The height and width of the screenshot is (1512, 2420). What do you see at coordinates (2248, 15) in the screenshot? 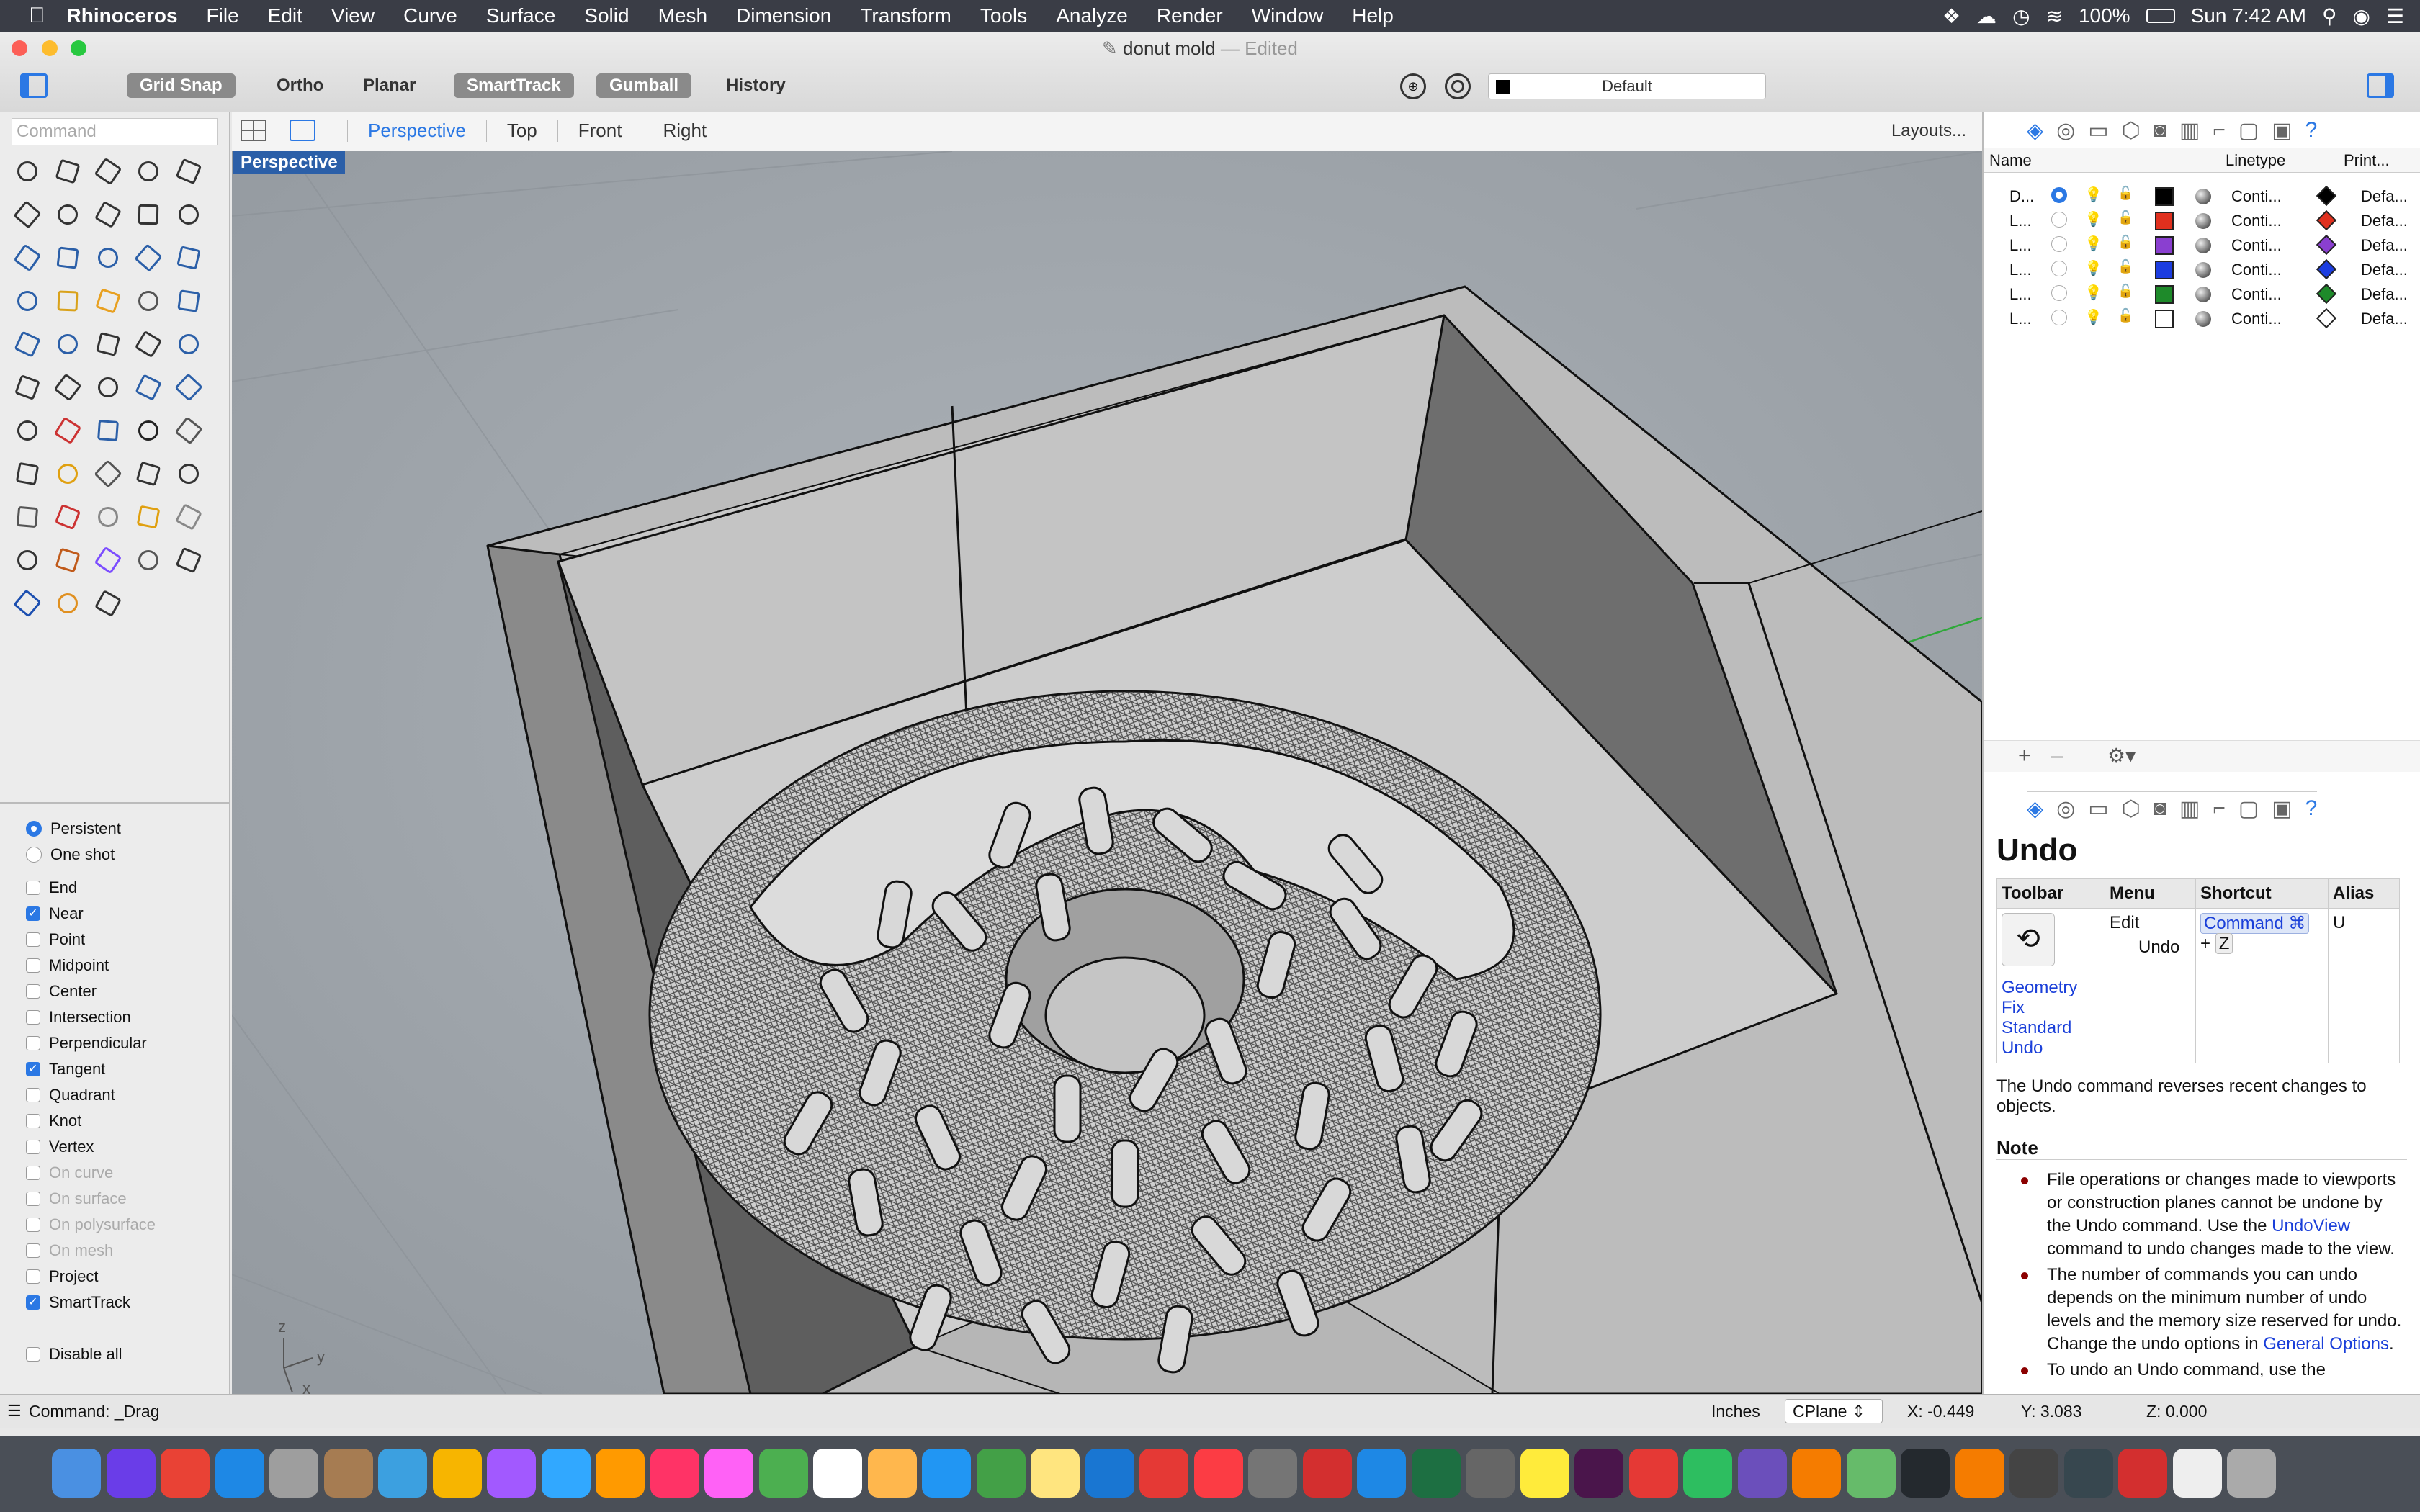
I see `clock: Sun 7:42 AM` at bounding box center [2248, 15].